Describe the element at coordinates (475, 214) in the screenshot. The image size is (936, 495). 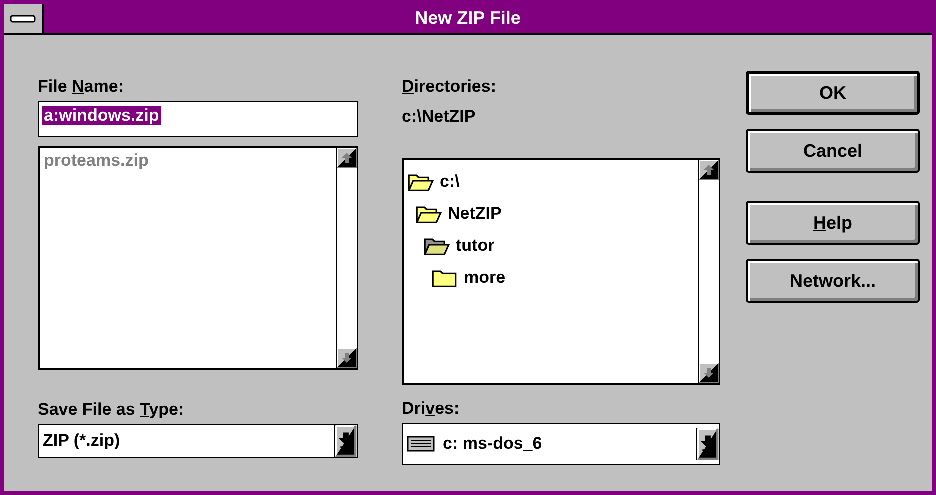
I see `directory-item: NetZIP` at that location.